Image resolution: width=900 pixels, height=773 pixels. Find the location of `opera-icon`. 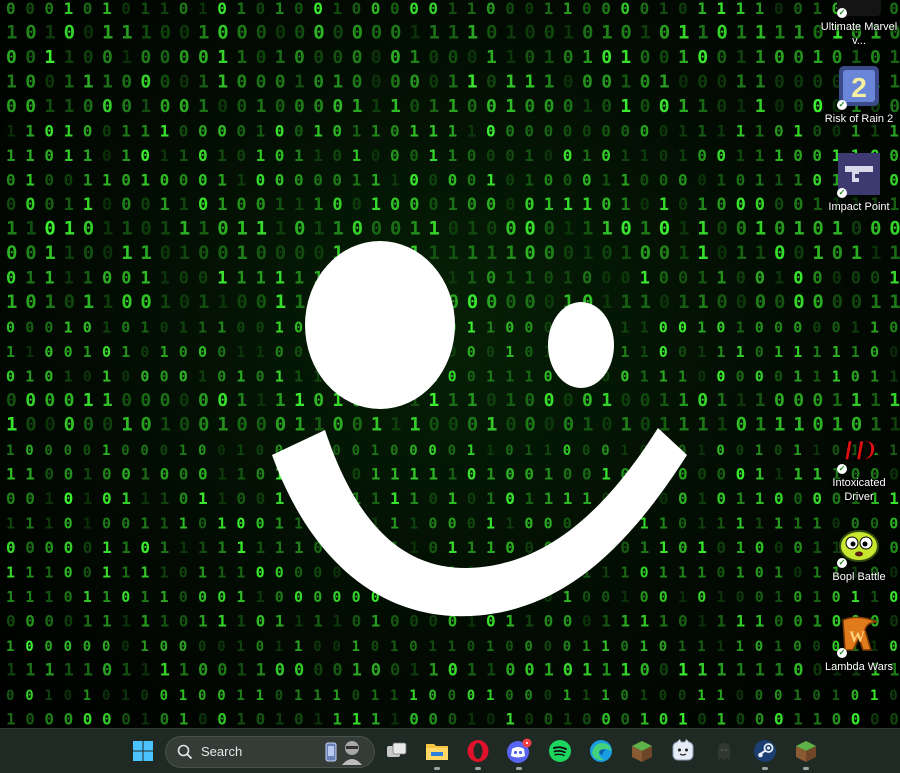

opera-icon is located at coordinates (478, 751).